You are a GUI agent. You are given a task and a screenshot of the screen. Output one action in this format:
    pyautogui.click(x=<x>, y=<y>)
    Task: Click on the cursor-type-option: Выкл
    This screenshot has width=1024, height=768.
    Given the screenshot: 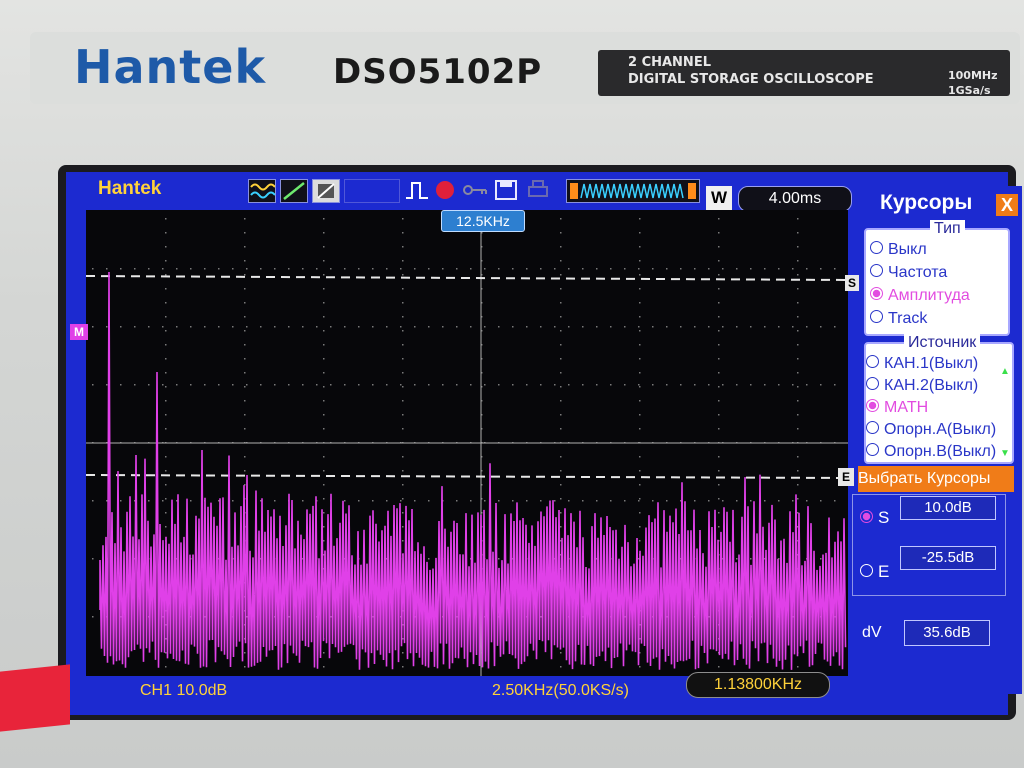 What is the action you would take?
    pyautogui.click(x=898, y=250)
    